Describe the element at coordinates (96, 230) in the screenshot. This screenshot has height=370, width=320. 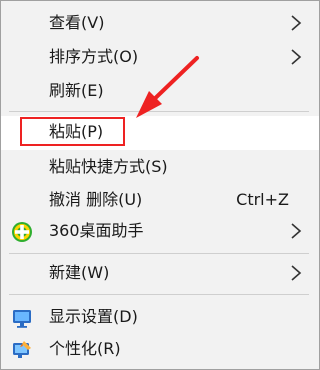
I see `menu-item-label: 360桌面助手` at that location.